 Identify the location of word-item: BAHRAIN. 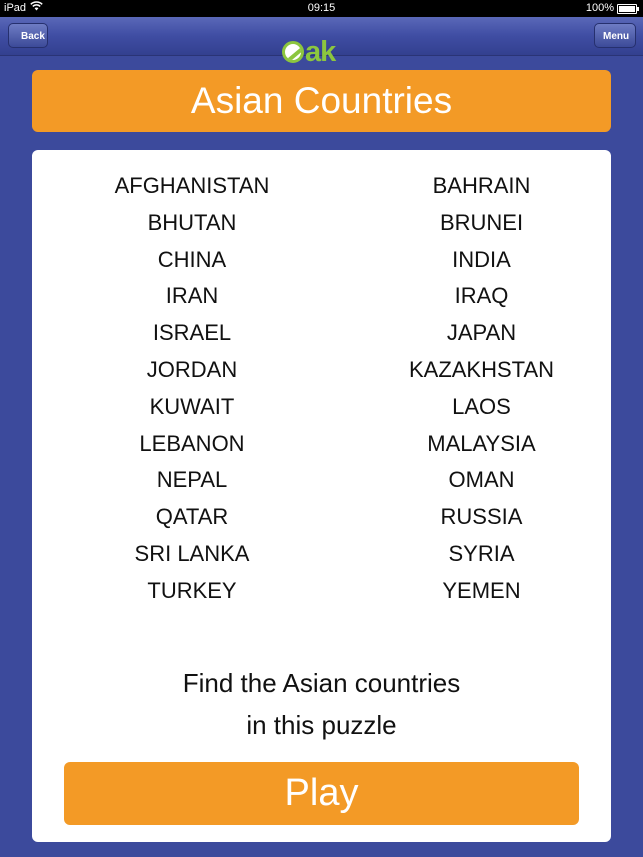
(481, 185).